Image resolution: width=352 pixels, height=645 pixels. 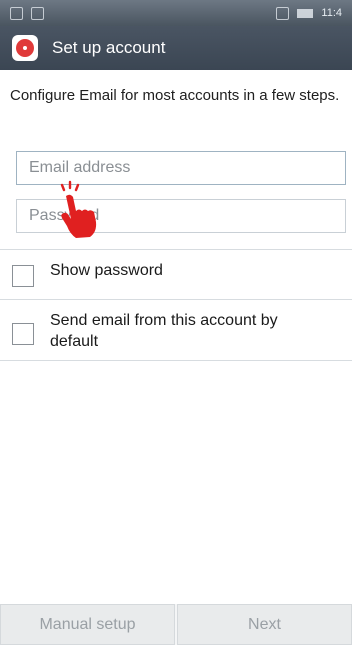 What do you see at coordinates (78, 209) in the screenshot?
I see `hand-pointer-icon` at bounding box center [78, 209].